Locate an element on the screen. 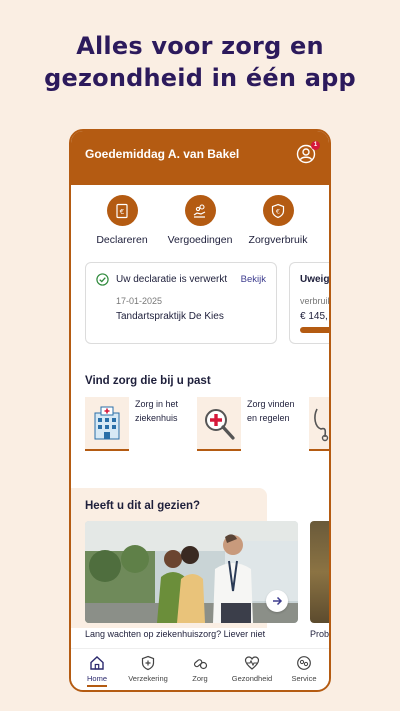 The width and height of the screenshot is (400, 711). hand-coins-icon is located at coordinates (200, 210).